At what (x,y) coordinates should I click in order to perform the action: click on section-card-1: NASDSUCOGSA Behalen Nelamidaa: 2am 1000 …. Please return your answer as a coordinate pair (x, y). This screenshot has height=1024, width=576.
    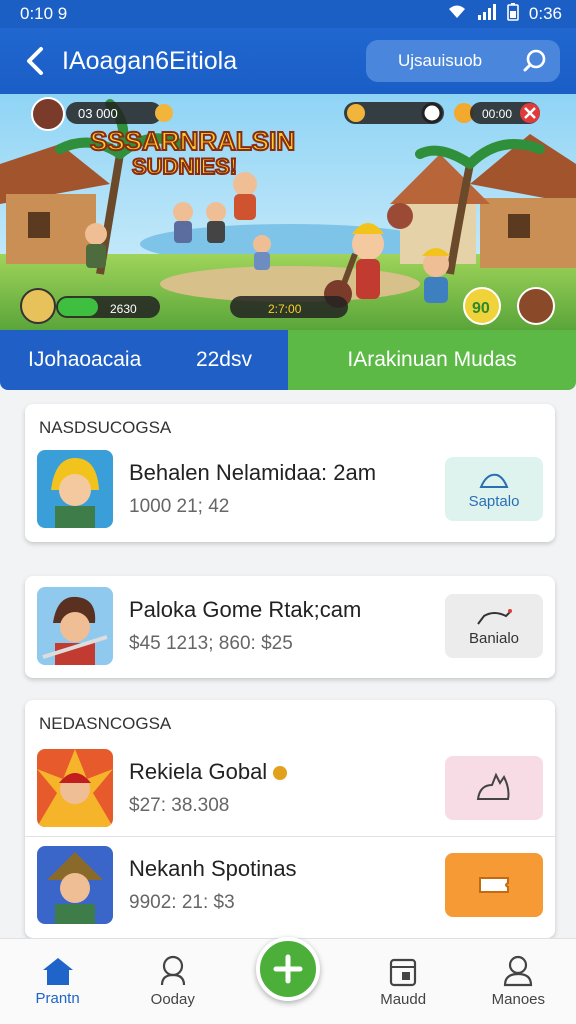
    Looking at the image, I should click on (290, 473).